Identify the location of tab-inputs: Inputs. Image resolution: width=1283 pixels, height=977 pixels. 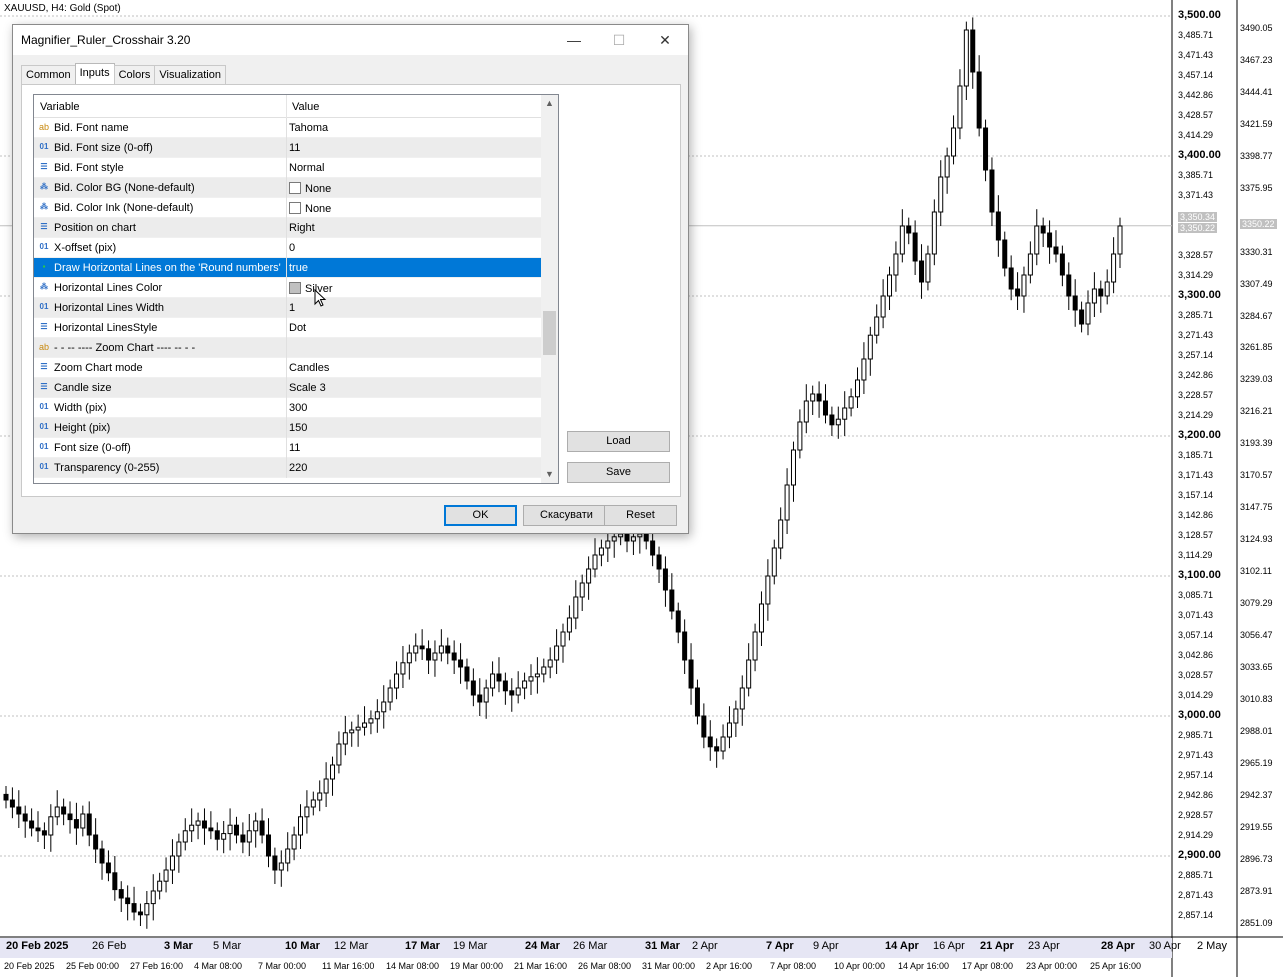
(94, 74).